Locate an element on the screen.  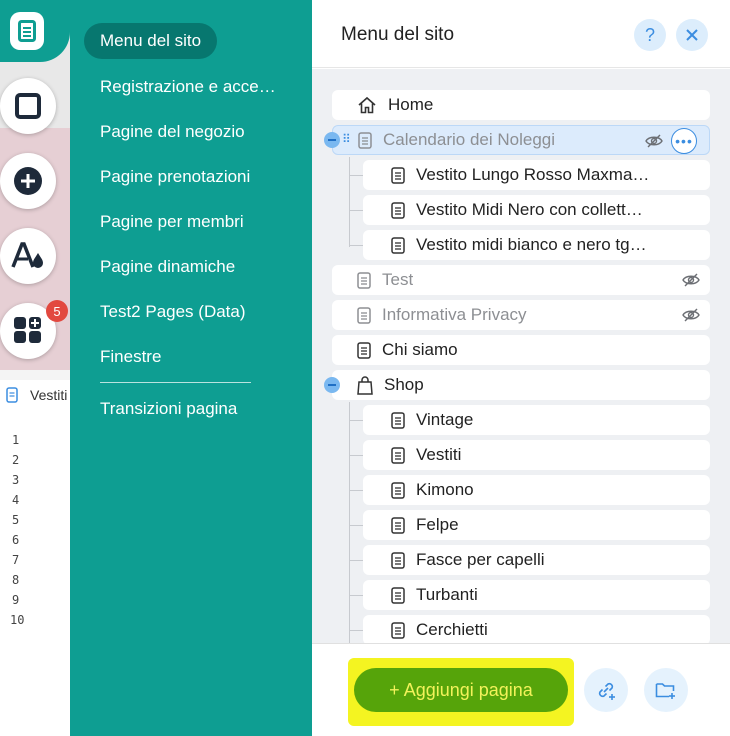
font-color-icon is located at coordinates (27, 255).